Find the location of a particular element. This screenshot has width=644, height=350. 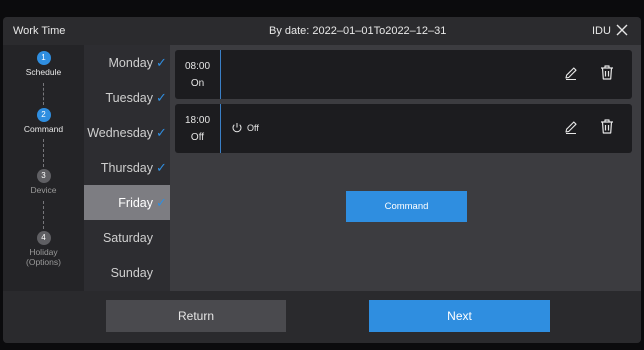

step-device: 3 Device is located at coordinates (43, 182).